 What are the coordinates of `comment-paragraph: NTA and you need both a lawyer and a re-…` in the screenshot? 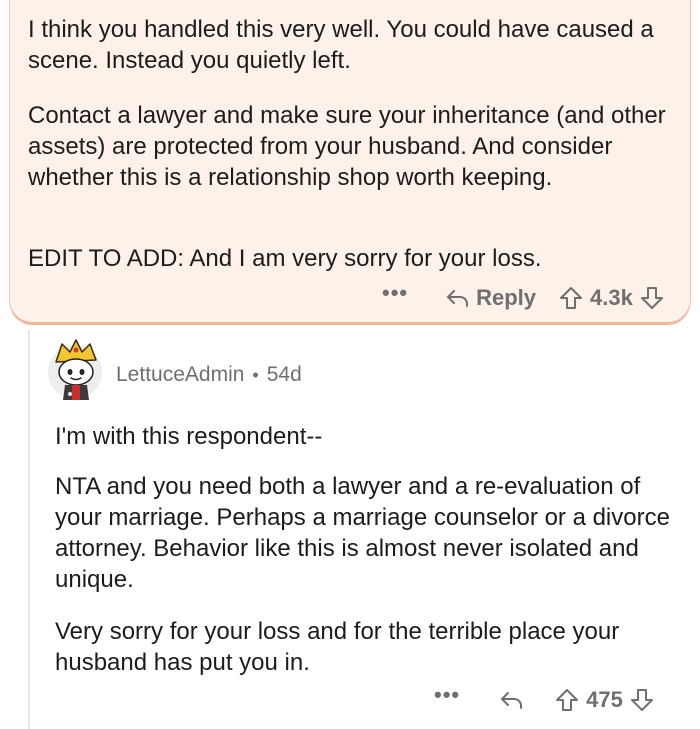 It's located at (362, 533).